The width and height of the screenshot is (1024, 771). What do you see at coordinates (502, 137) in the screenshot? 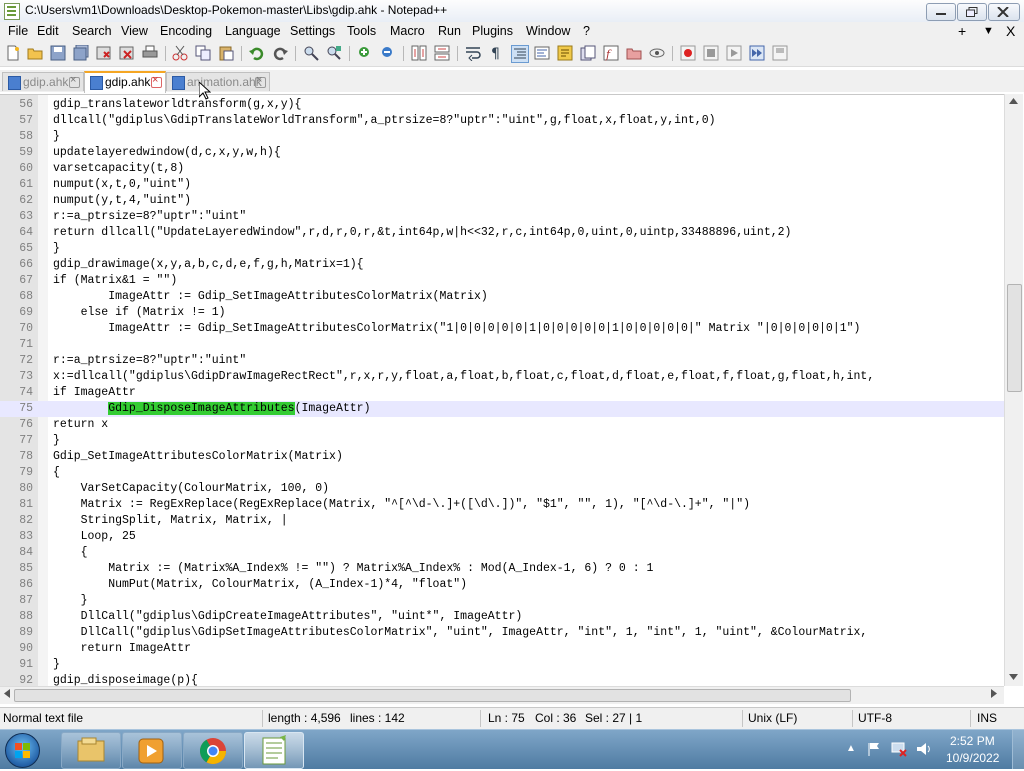
I see `code-line: 58}` at bounding box center [502, 137].